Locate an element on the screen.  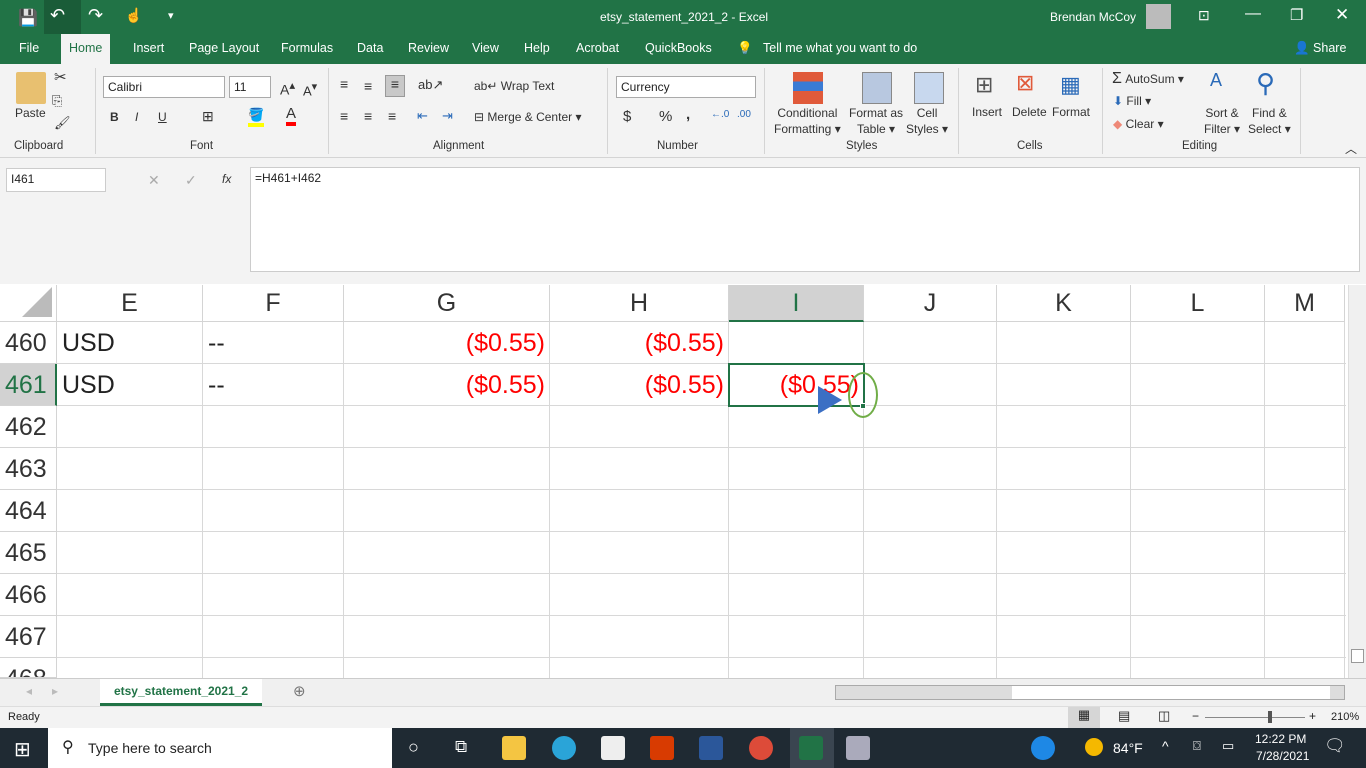
cell-styles-button: Cell Styles ▾ is located at coordinates (927, 121).